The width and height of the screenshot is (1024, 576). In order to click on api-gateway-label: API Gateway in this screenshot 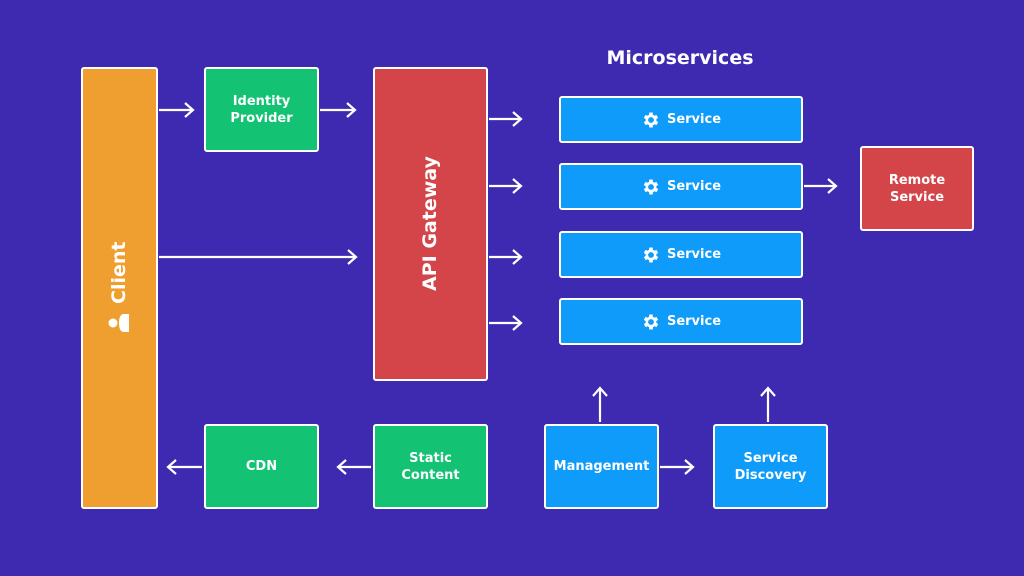, I will do `click(430, 224)`.